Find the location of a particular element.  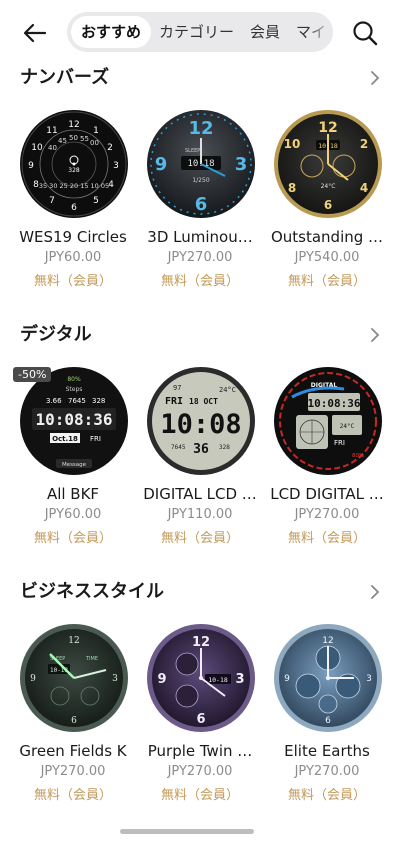

svg-text: 11 is located at coordinates (51, 131).